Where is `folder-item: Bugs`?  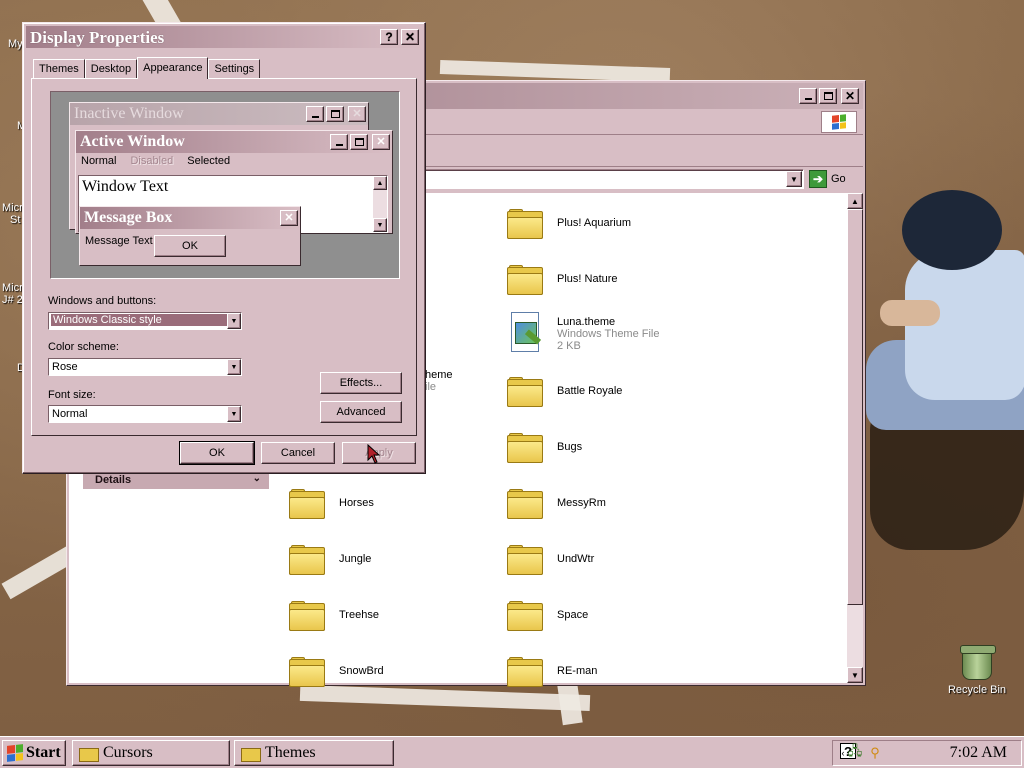 folder-item: Bugs is located at coordinates (544, 447).